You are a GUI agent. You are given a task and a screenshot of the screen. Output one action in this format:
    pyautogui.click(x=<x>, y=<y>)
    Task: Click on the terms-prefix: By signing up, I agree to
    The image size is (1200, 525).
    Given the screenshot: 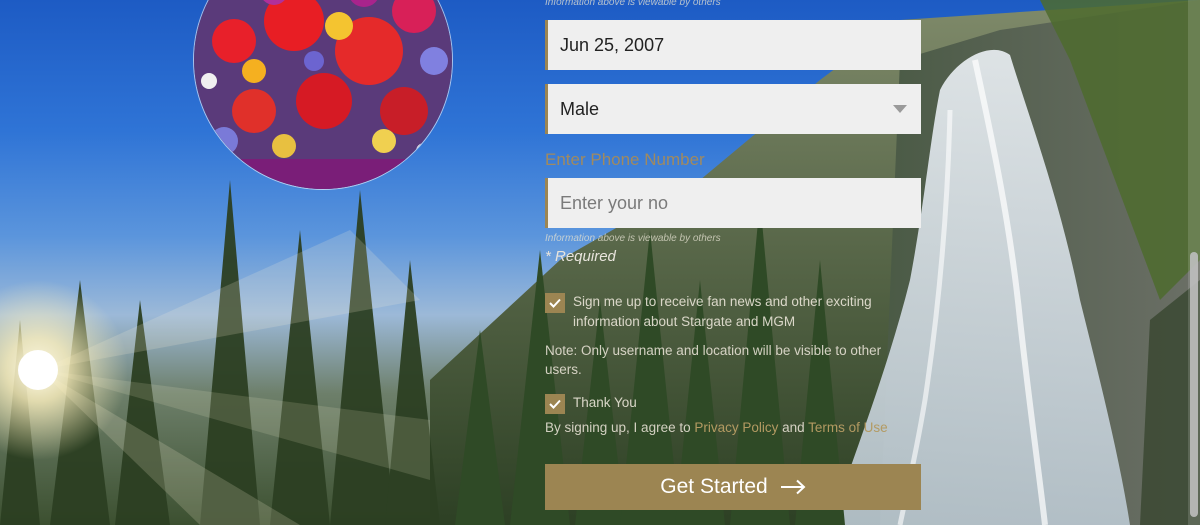 What is the action you would take?
    pyautogui.click(x=620, y=427)
    